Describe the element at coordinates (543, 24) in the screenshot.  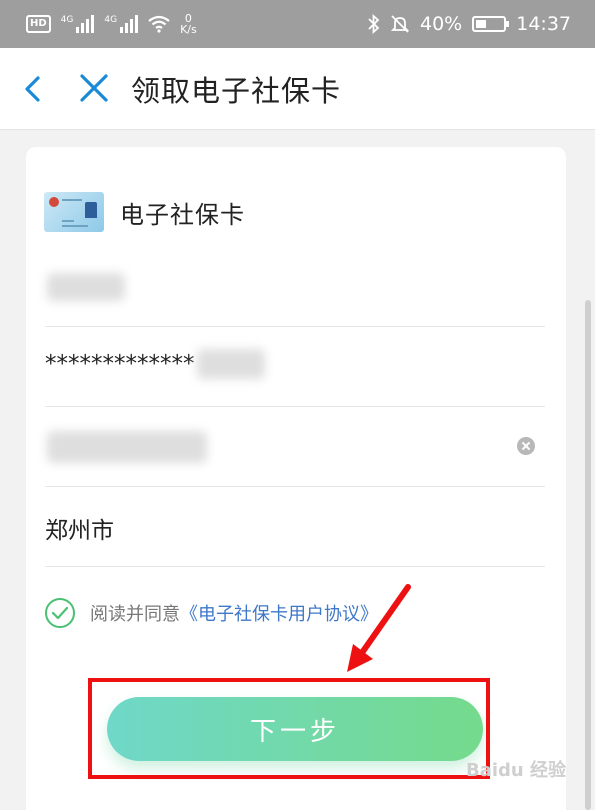
I see `clock: 14:37` at that location.